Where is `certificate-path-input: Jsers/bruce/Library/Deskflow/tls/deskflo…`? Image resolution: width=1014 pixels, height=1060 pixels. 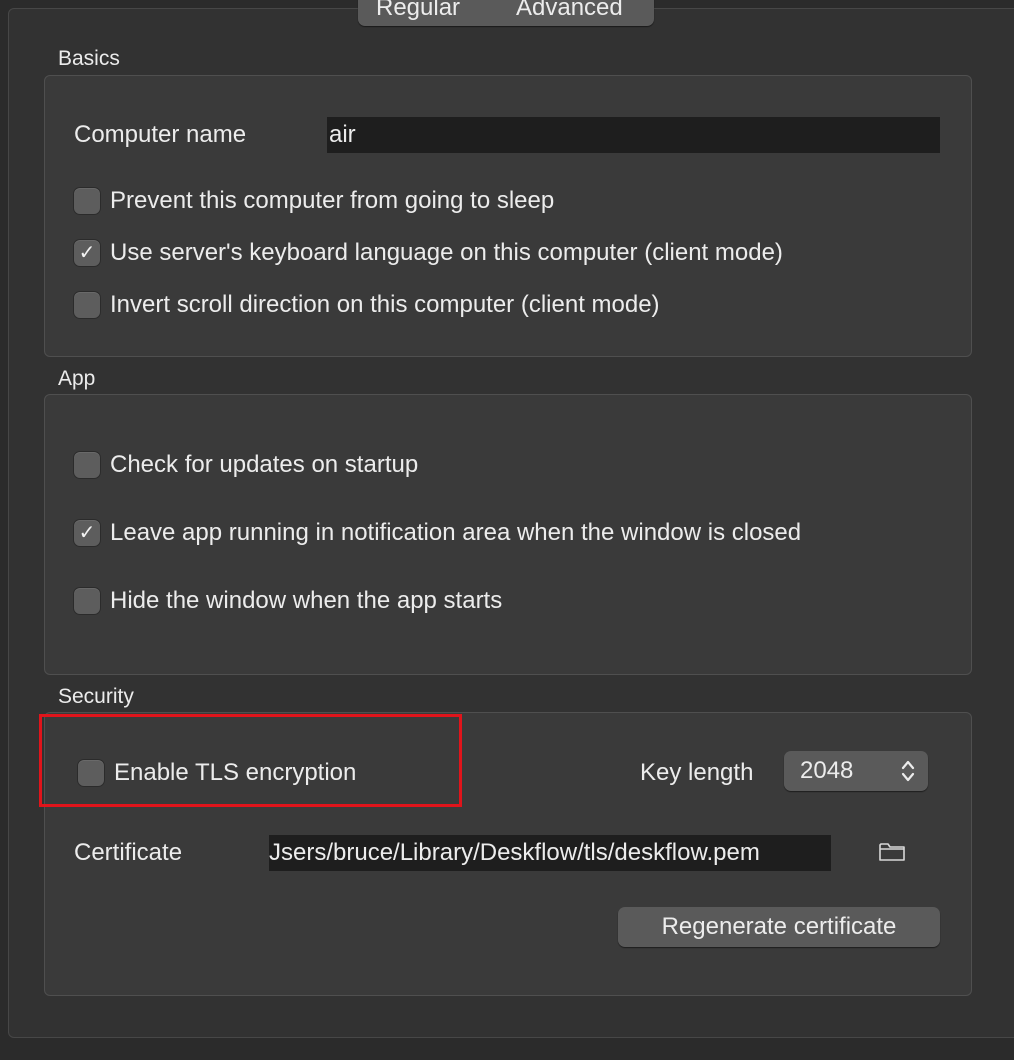 certificate-path-input: Jsers/bruce/Library/Deskflow/tls/deskflo… is located at coordinates (550, 853).